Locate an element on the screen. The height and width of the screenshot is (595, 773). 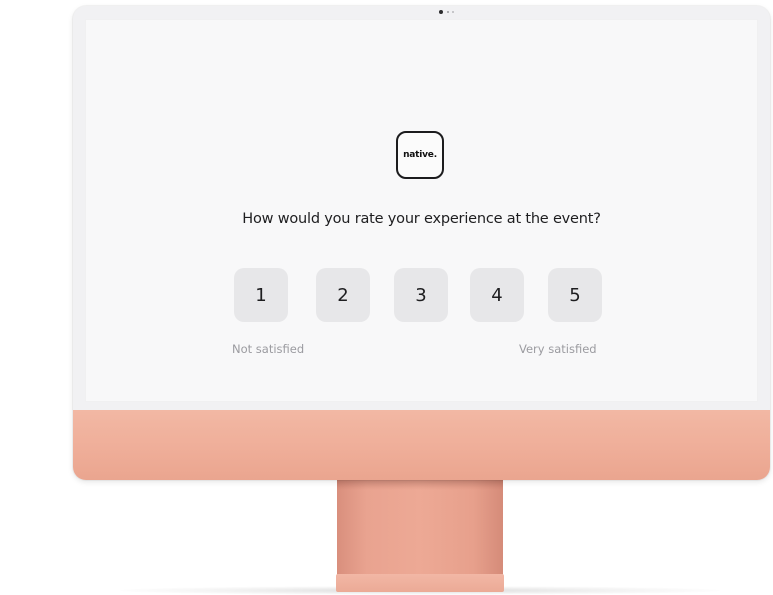
brand-logo-text: native. is located at coordinates (420, 155).